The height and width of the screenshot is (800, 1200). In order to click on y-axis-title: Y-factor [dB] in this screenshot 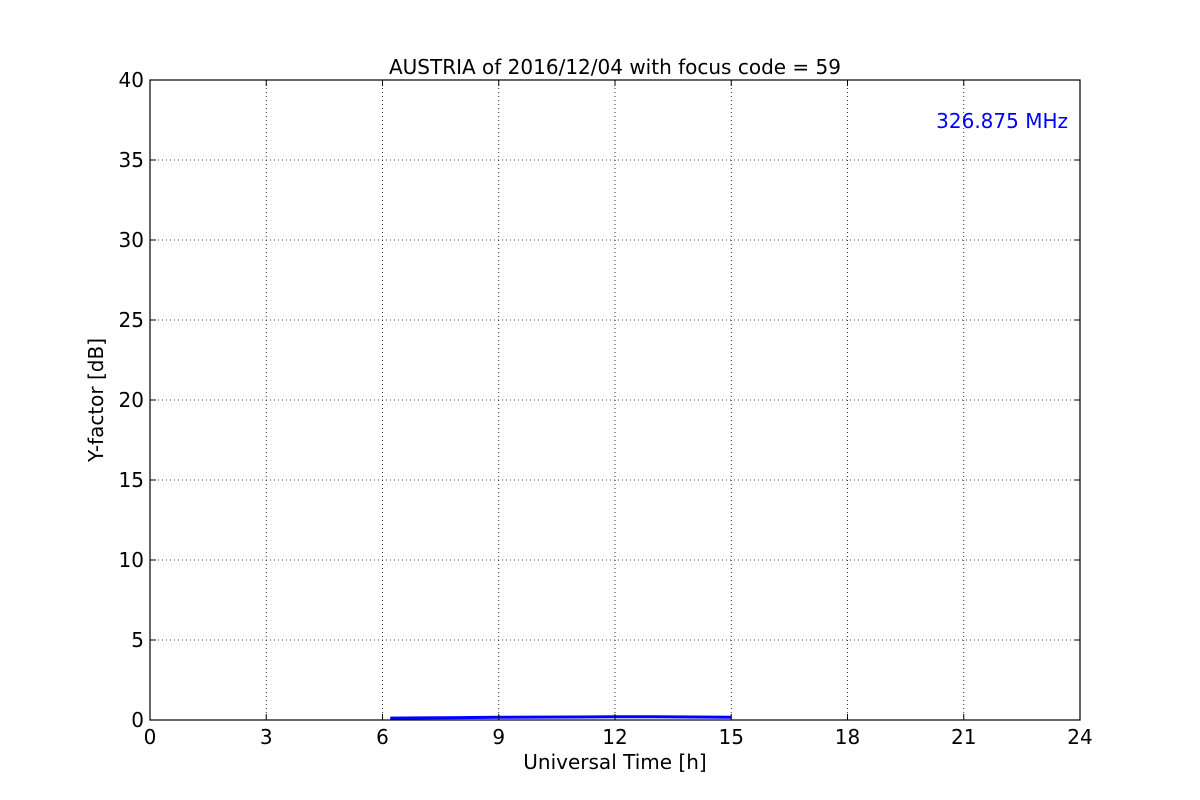, I will do `click(96, 400)`.